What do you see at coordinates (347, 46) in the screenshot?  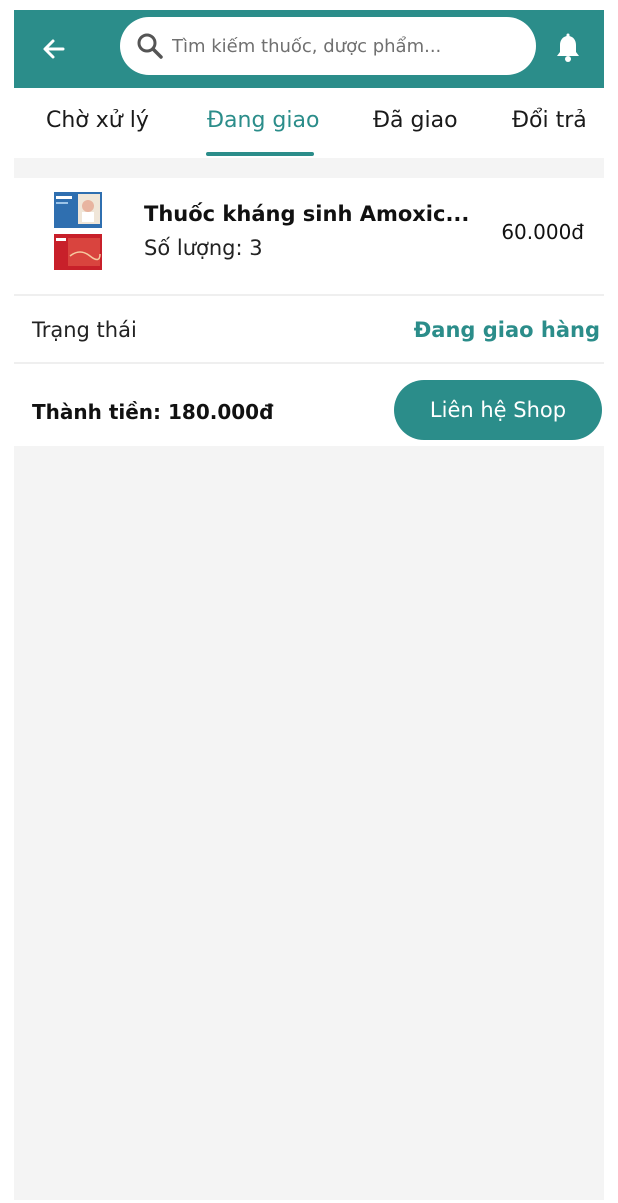 I see `search-input` at bounding box center [347, 46].